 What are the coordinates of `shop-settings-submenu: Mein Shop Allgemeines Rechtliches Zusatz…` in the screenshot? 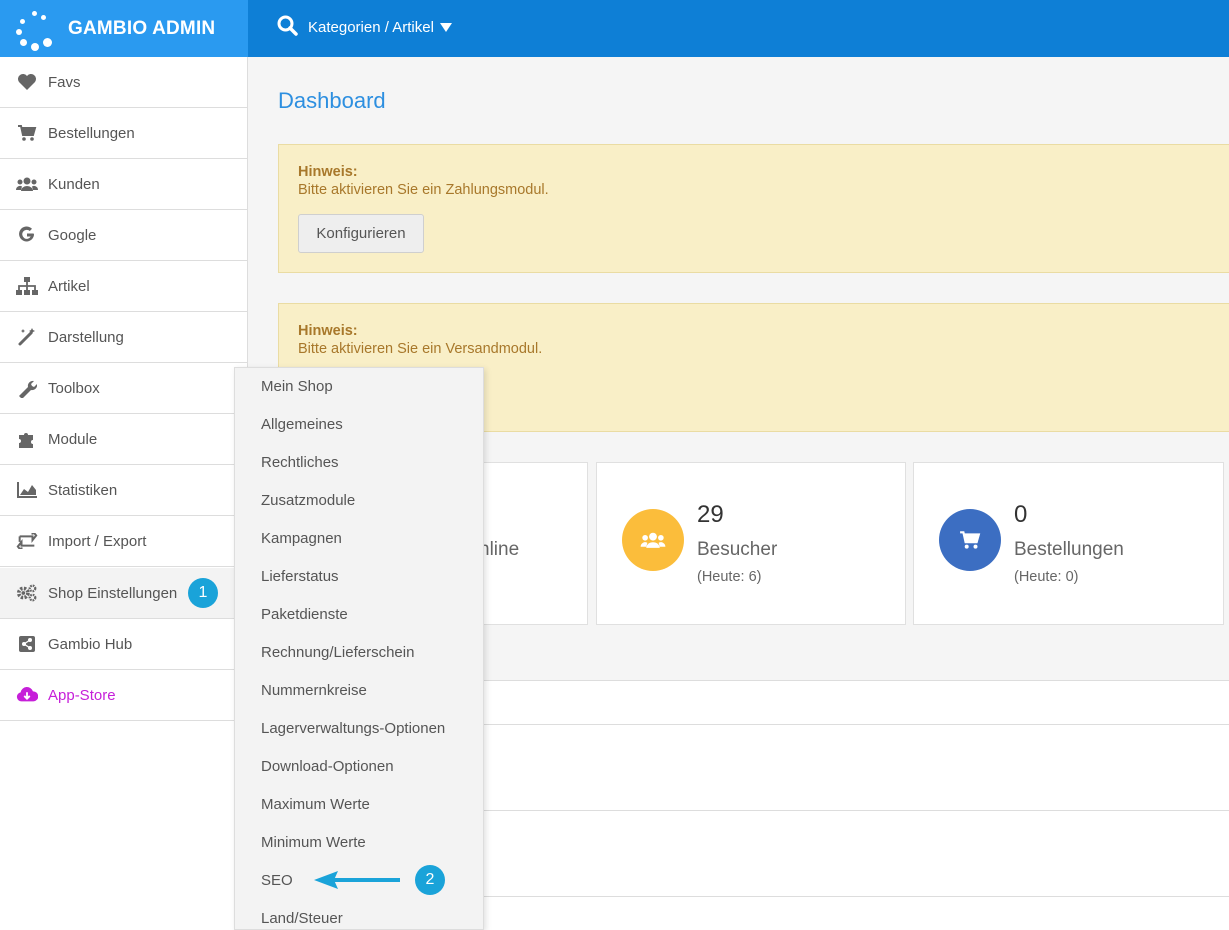 It's located at (359, 648).